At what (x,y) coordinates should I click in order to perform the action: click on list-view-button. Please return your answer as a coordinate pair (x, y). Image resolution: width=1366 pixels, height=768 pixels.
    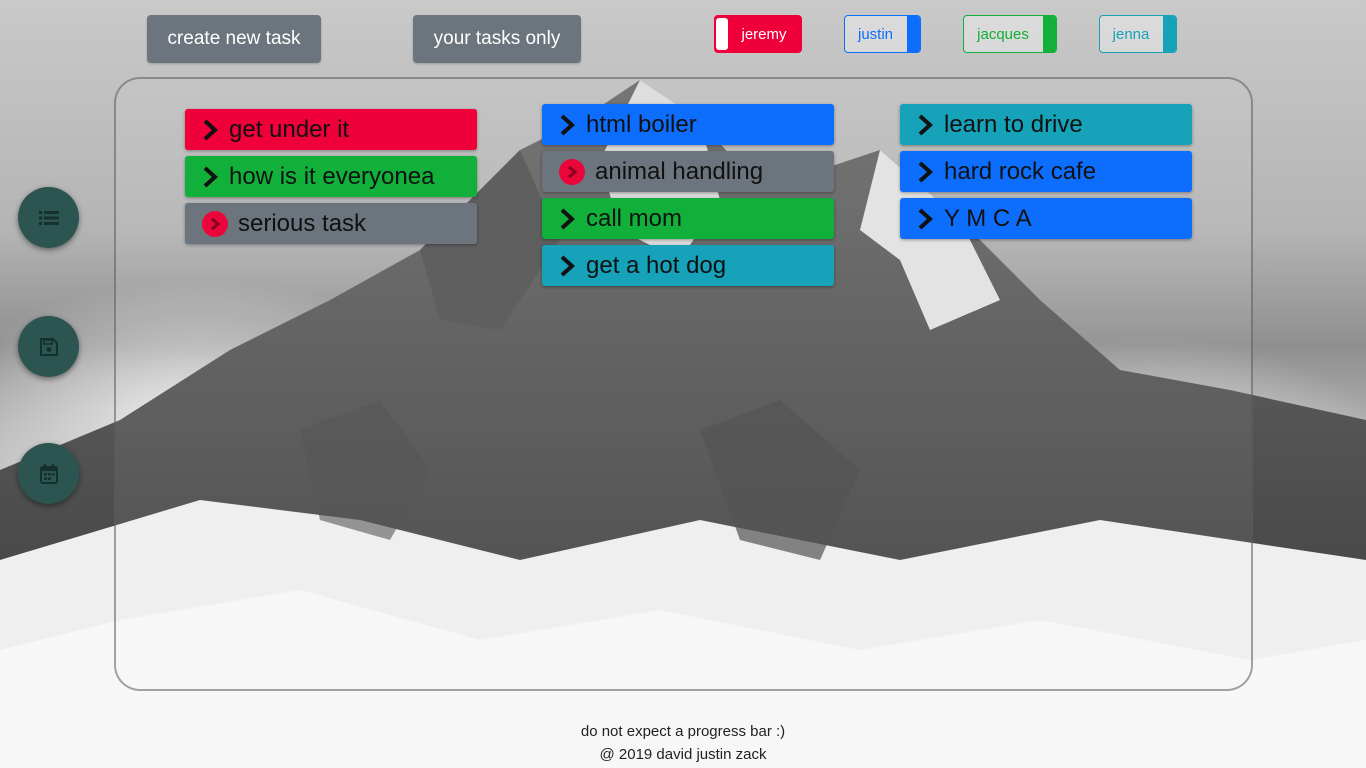
    Looking at the image, I should click on (48, 217).